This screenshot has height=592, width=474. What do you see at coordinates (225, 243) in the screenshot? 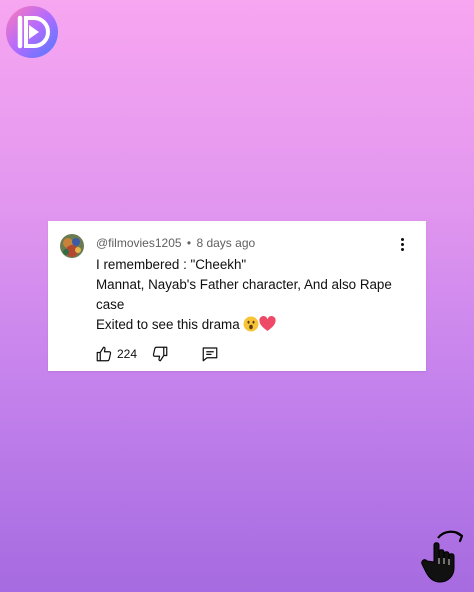
I see `comment-timestamp: 8 days ago` at bounding box center [225, 243].